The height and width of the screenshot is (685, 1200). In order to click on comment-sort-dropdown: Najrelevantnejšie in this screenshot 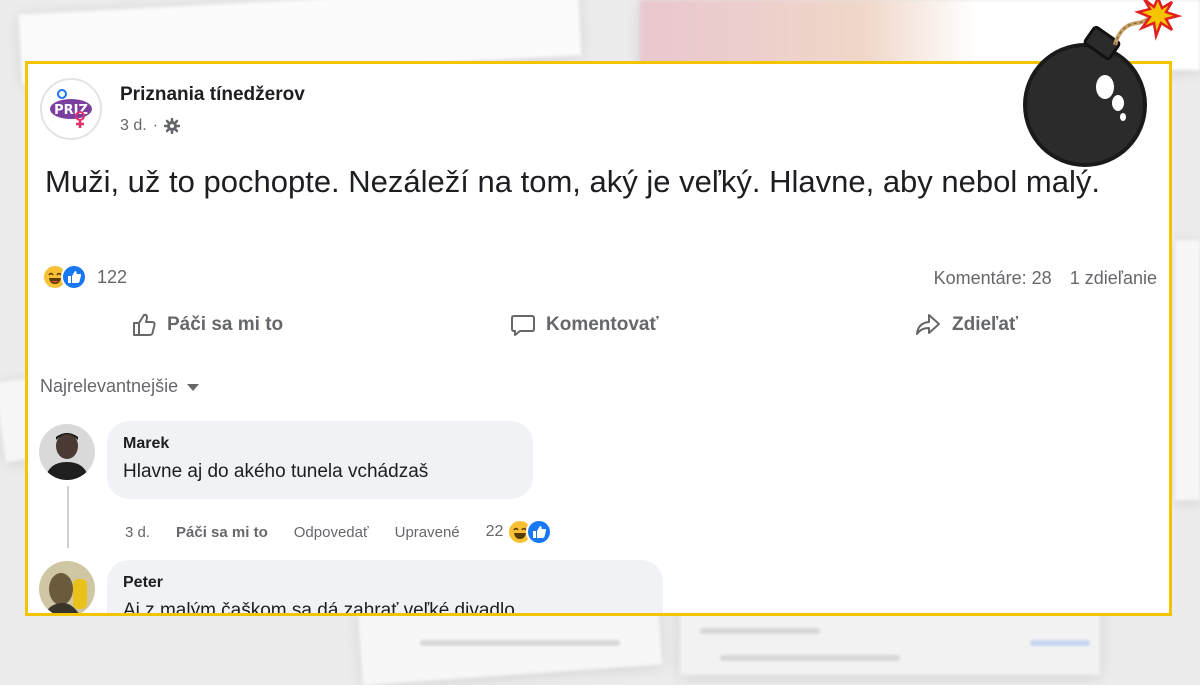, I will do `click(120, 386)`.